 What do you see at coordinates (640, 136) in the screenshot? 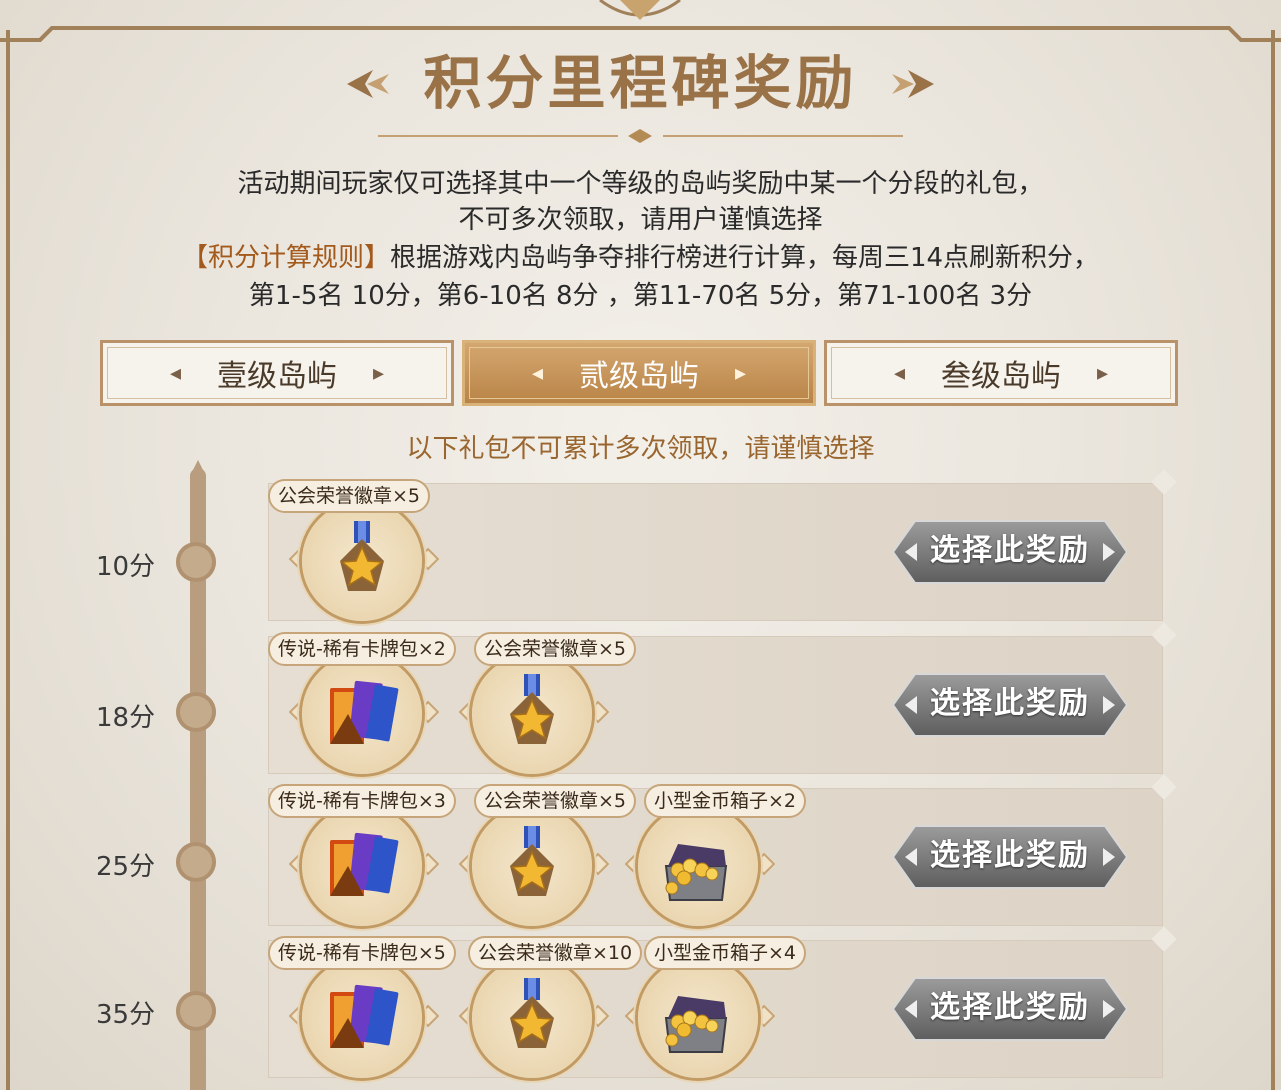
I see `title-underline-ornament` at bounding box center [640, 136].